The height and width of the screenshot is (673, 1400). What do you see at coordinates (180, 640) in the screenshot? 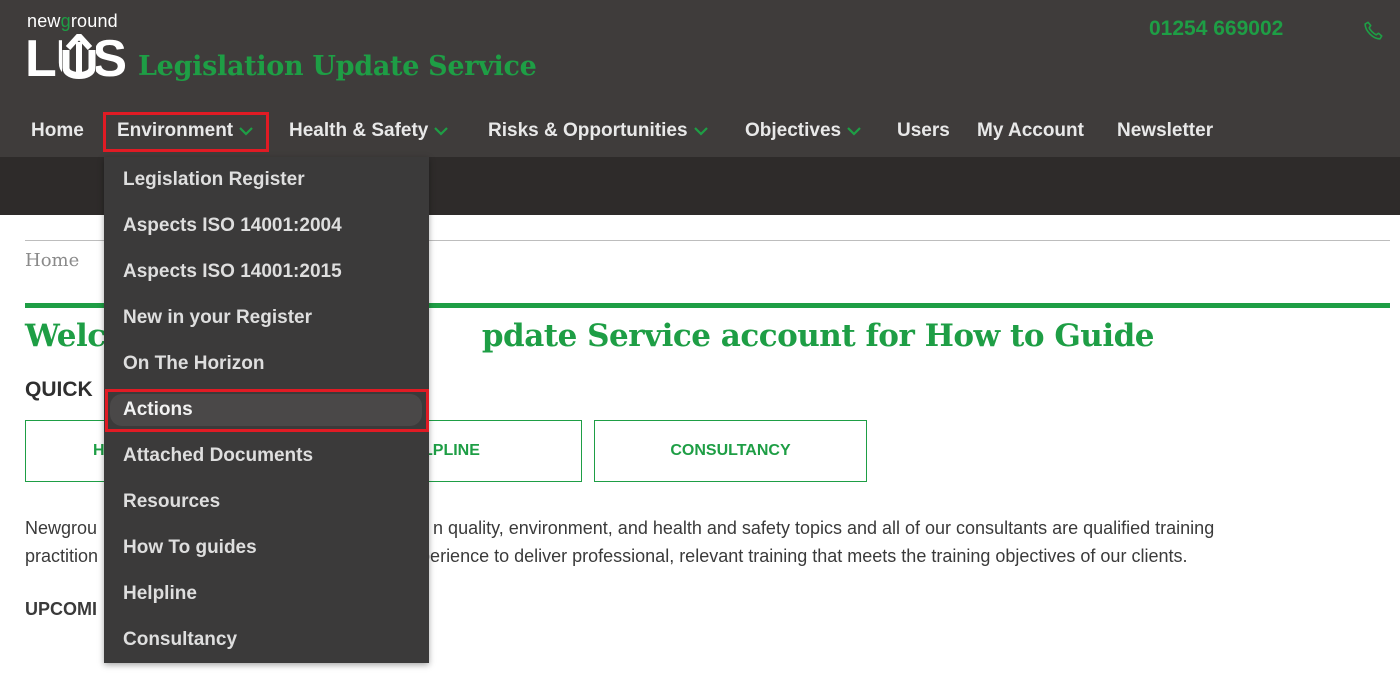
I see `dd-consultancy: Consultancy` at bounding box center [180, 640].